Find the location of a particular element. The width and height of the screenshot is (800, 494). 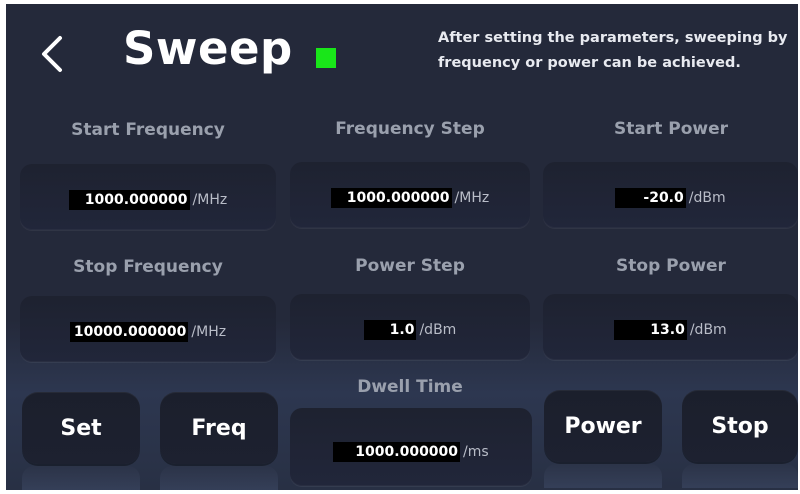

power-step-value: 1.0 is located at coordinates (390, 330).